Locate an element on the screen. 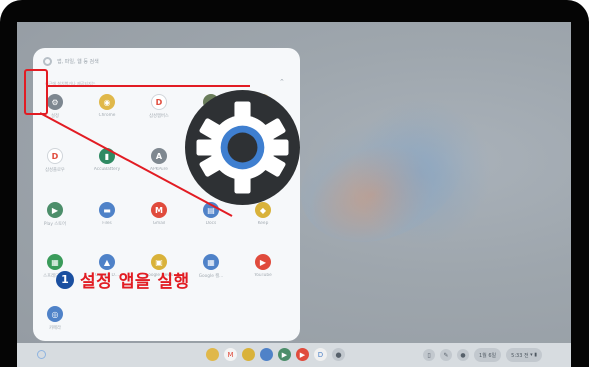 The image size is (589, 367). shelf: M ▶ ▶ D ● ▯ ✎ ● 1월 6일 5:33 전 ▾ ▮ is located at coordinates (294, 355).